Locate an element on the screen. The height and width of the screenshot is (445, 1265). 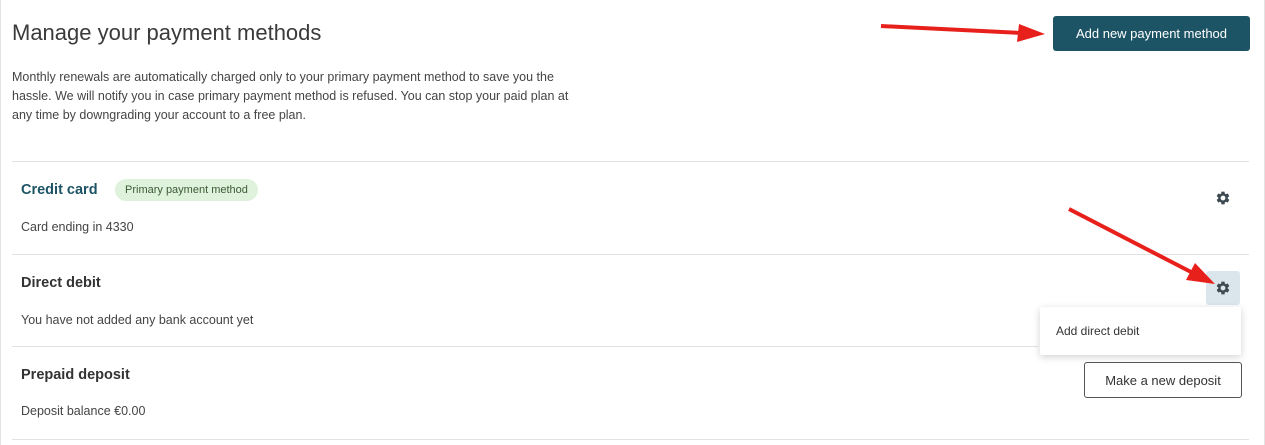
add-direct-debit-option: Add direct debit is located at coordinates (1097, 331).